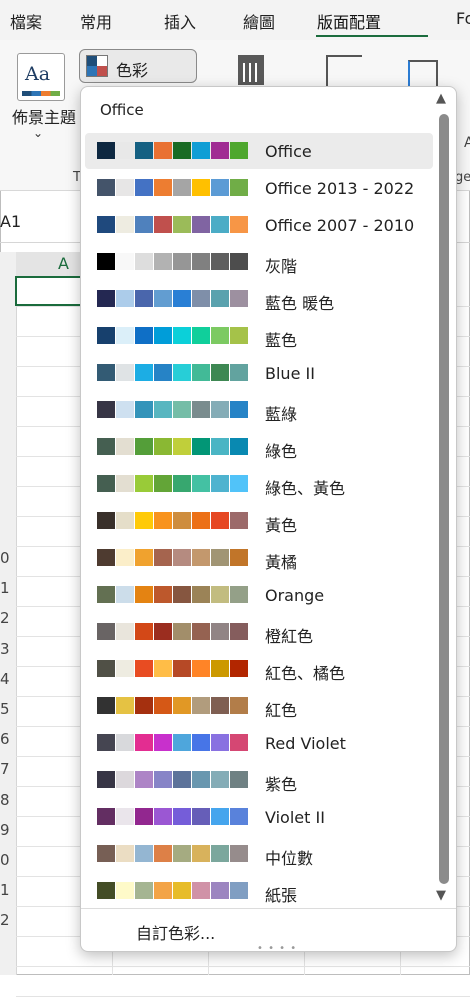 The image size is (470, 997). What do you see at coordinates (5, 769) in the screenshot?
I see `row-header-number: 7` at bounding box center [5, 769].